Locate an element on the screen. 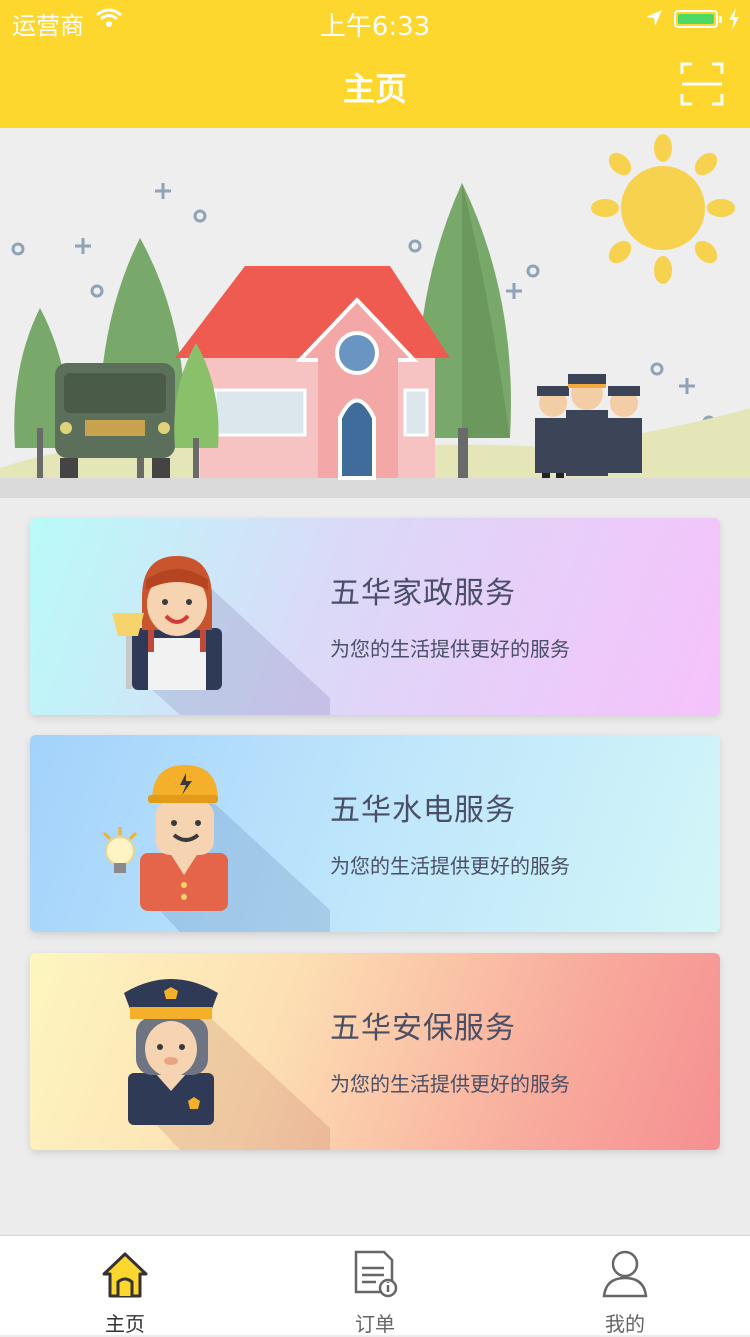 This screenshot has width=750, height=1337. page-title: 主页 is located at coordinates (374, 89).